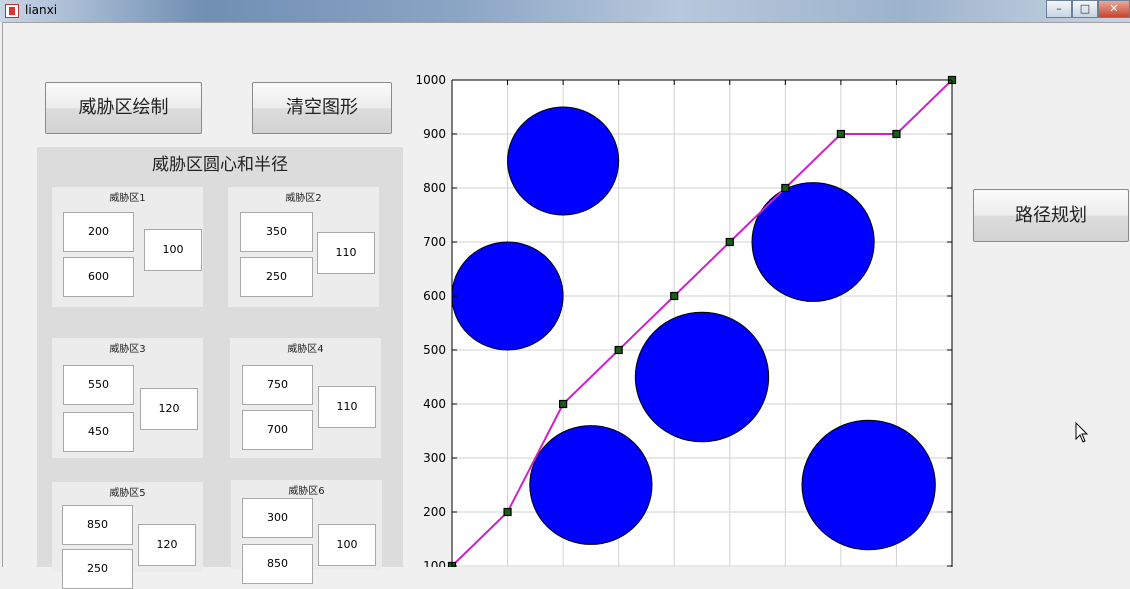 This screenshot has height=589, width=1130. What do you see at coordinates (434, 134) in the screenshot?
I see `y-tick-label: 900` at bounding box center [434, 134].